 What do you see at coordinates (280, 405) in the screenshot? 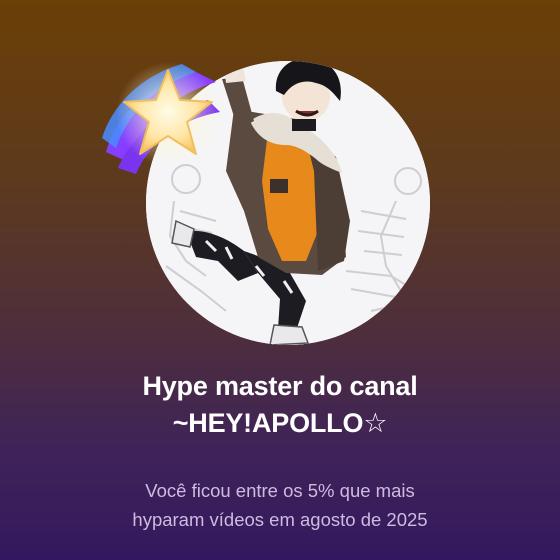
I see `card-title: Hype master do canal ~HEY!APOLLO☆` at bounding box center [280, 405].